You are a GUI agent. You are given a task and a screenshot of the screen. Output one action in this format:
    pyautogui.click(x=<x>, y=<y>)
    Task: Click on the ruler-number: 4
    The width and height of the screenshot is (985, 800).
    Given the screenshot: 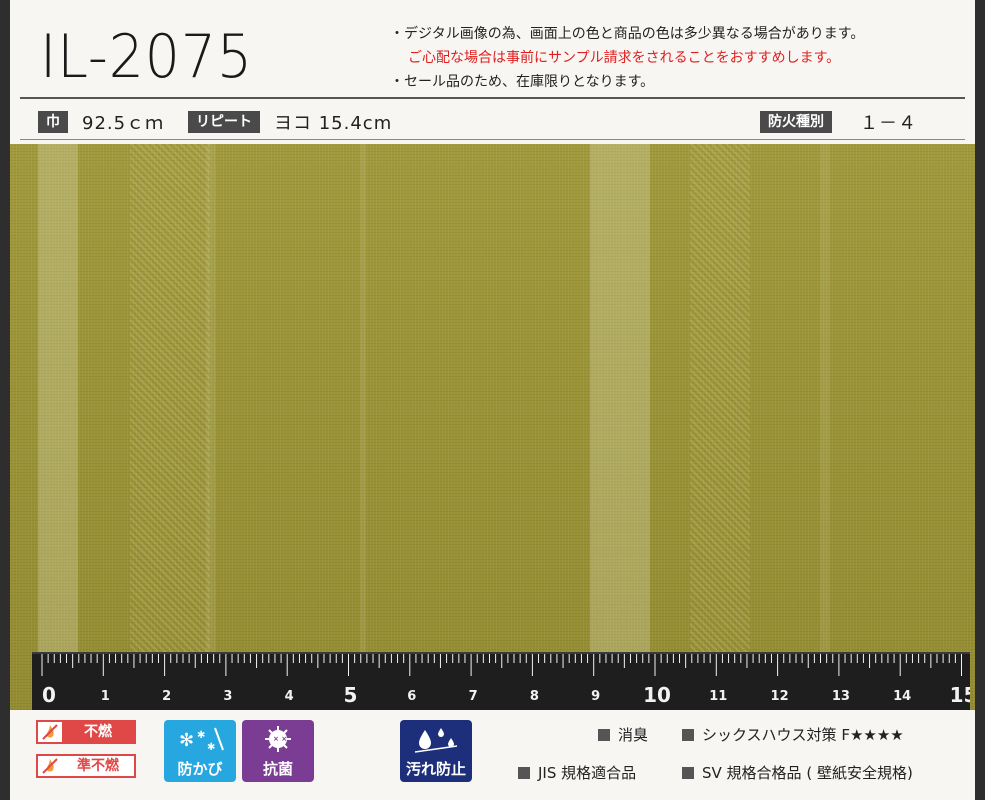 What is the action you would take?
    pyautogui.click(x=289, y=696)
    